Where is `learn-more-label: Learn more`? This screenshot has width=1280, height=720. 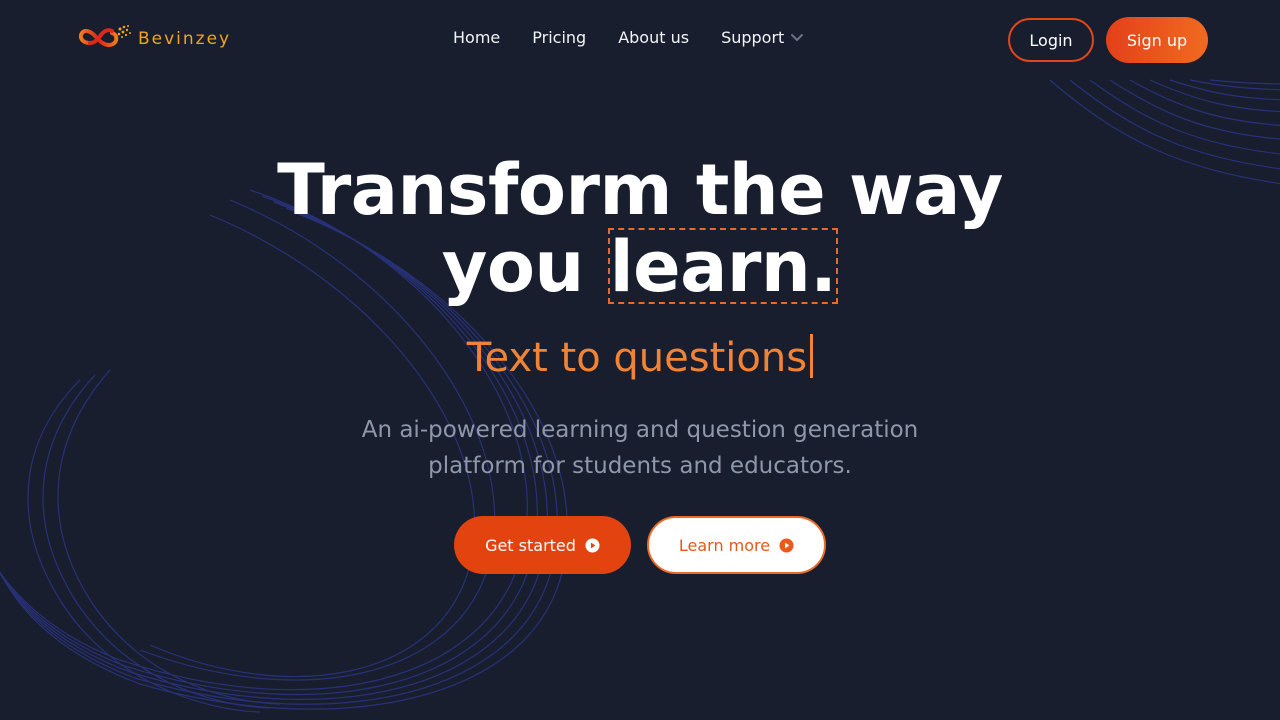 learn-more-label: Learn more is located at coordinates (724, 545).